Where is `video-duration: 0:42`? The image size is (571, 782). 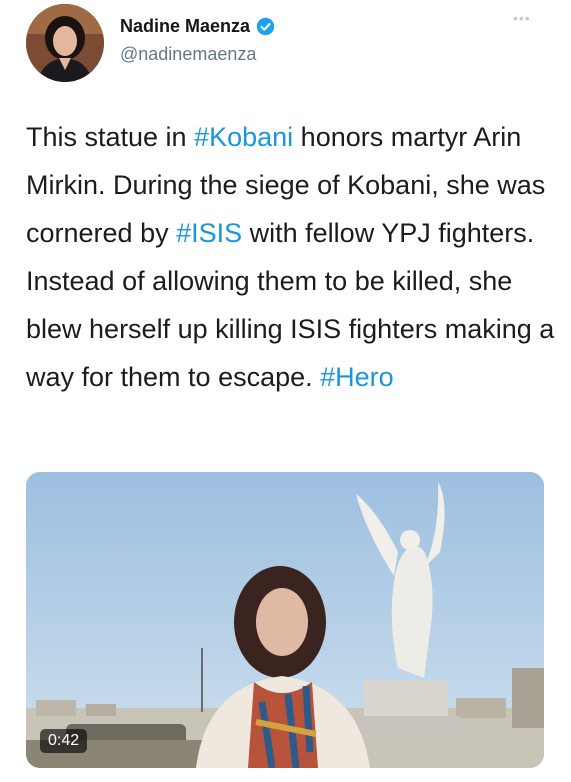
video-duration: 0:42 is located at coordinates (64, 741).